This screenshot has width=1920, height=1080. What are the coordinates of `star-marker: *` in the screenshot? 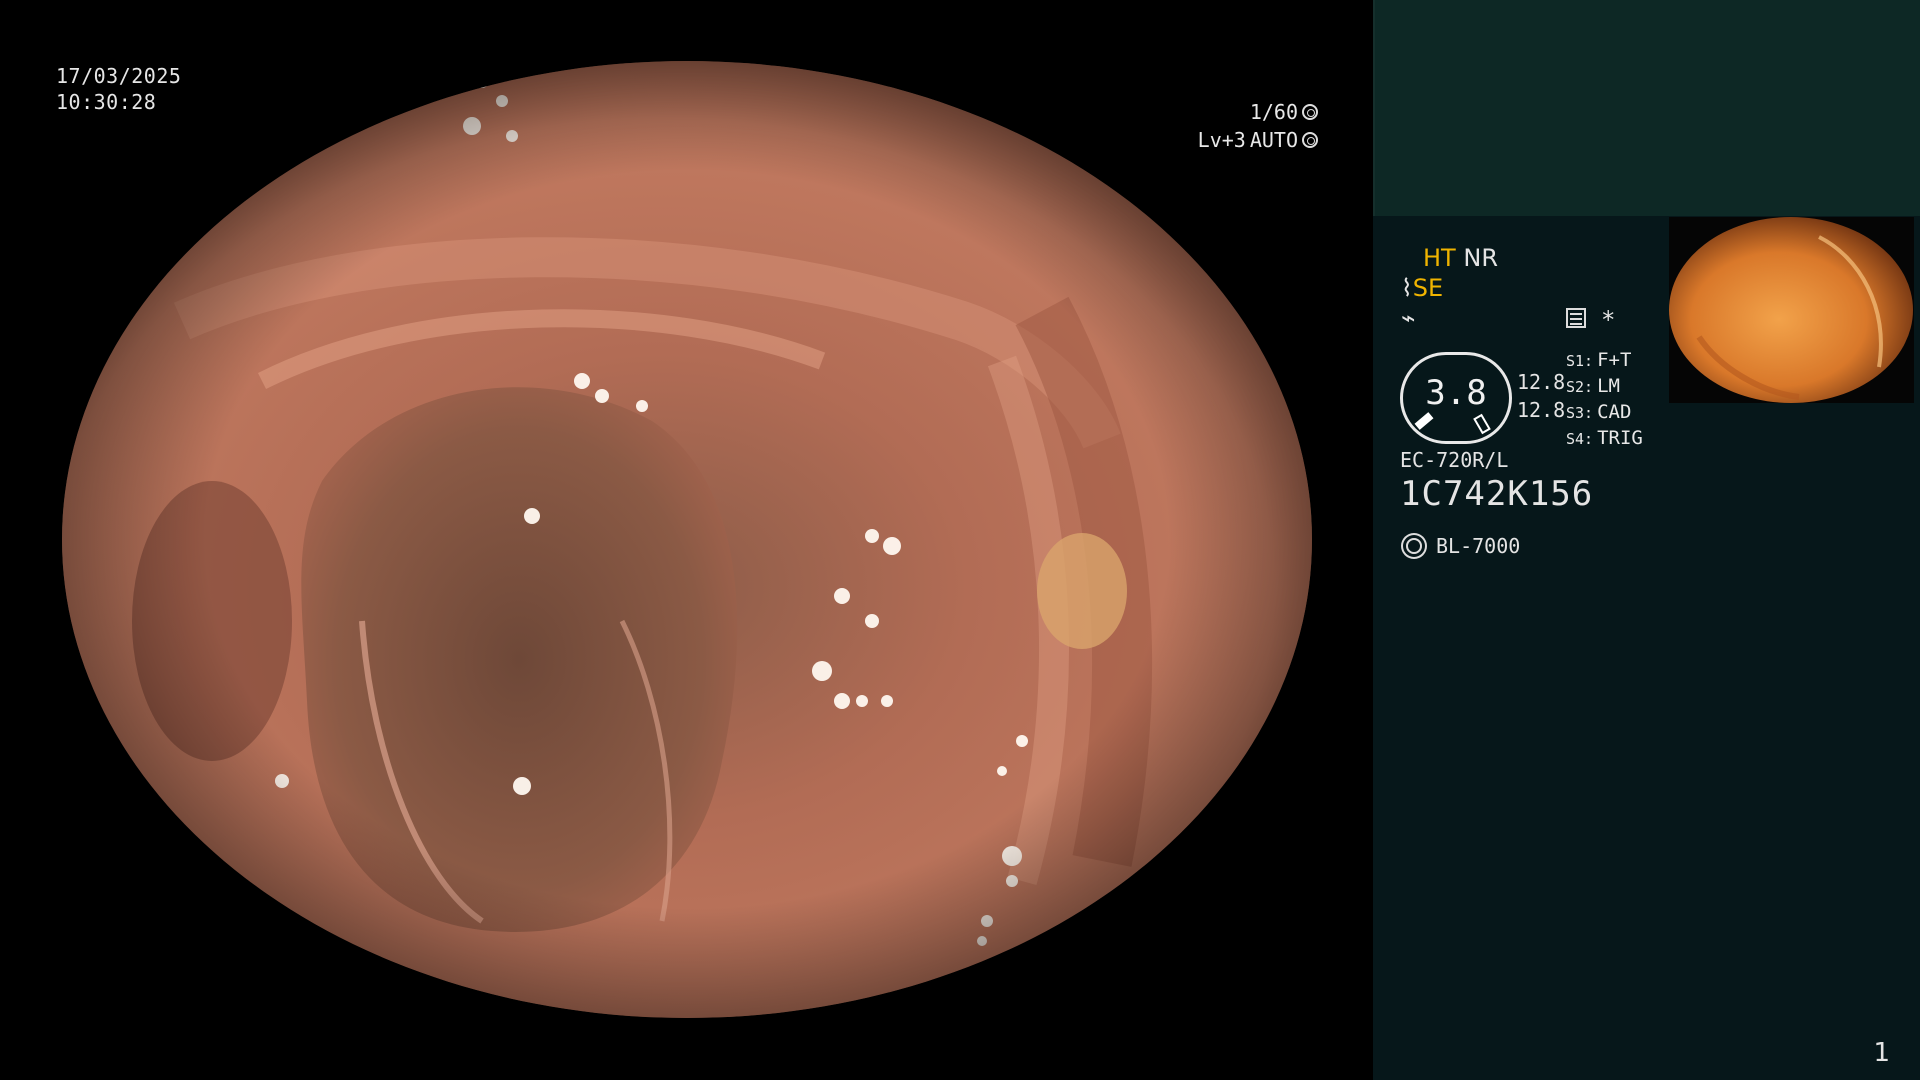 It's located at (1608, 320).